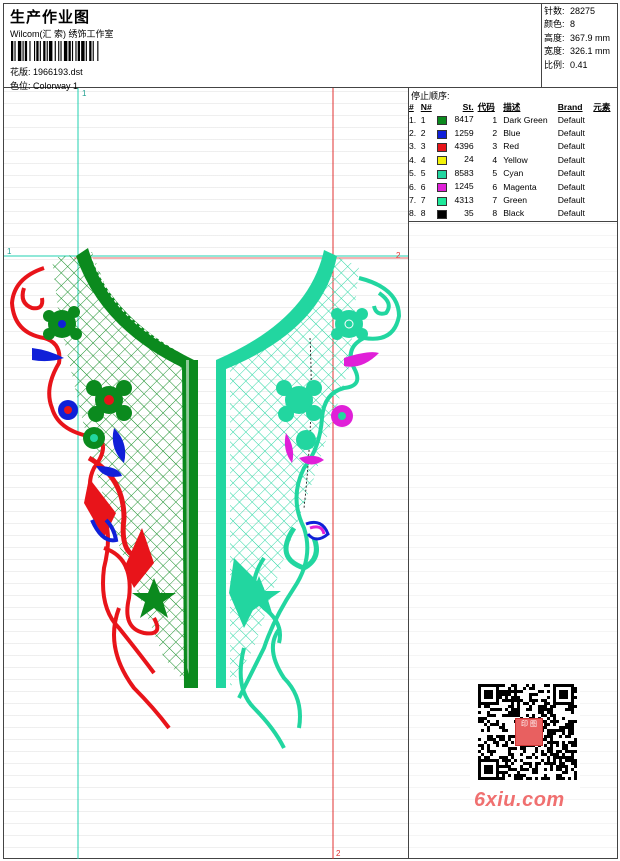  What do you see at coordinates (84, 93) in the screenshot?
I see `guide-label-vertical-left: 1` at bounding box center [84, 93].